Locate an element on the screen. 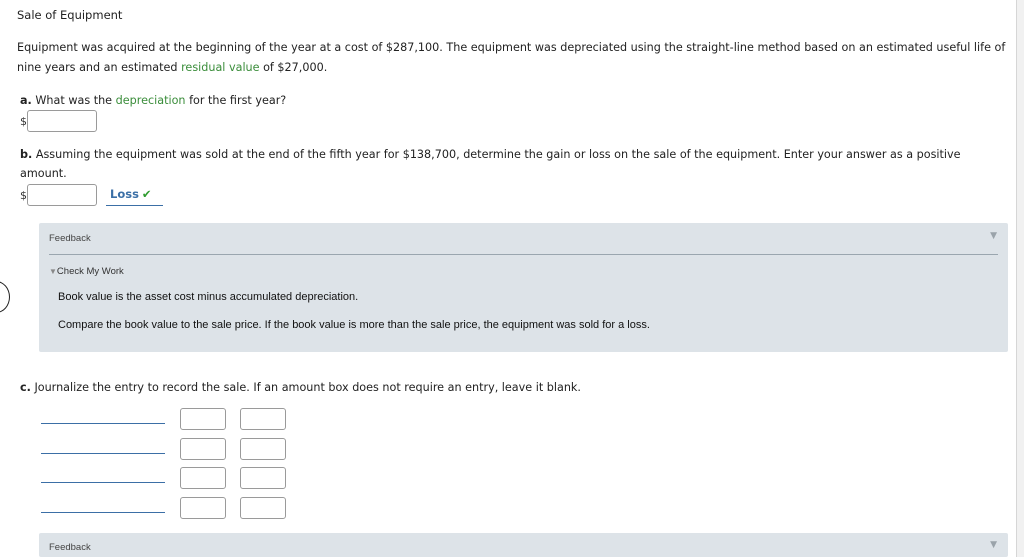 This screenshot has width=1024, height=557. feedback-panel-2: Feedback ▼ is located at coordinates (523, 545).